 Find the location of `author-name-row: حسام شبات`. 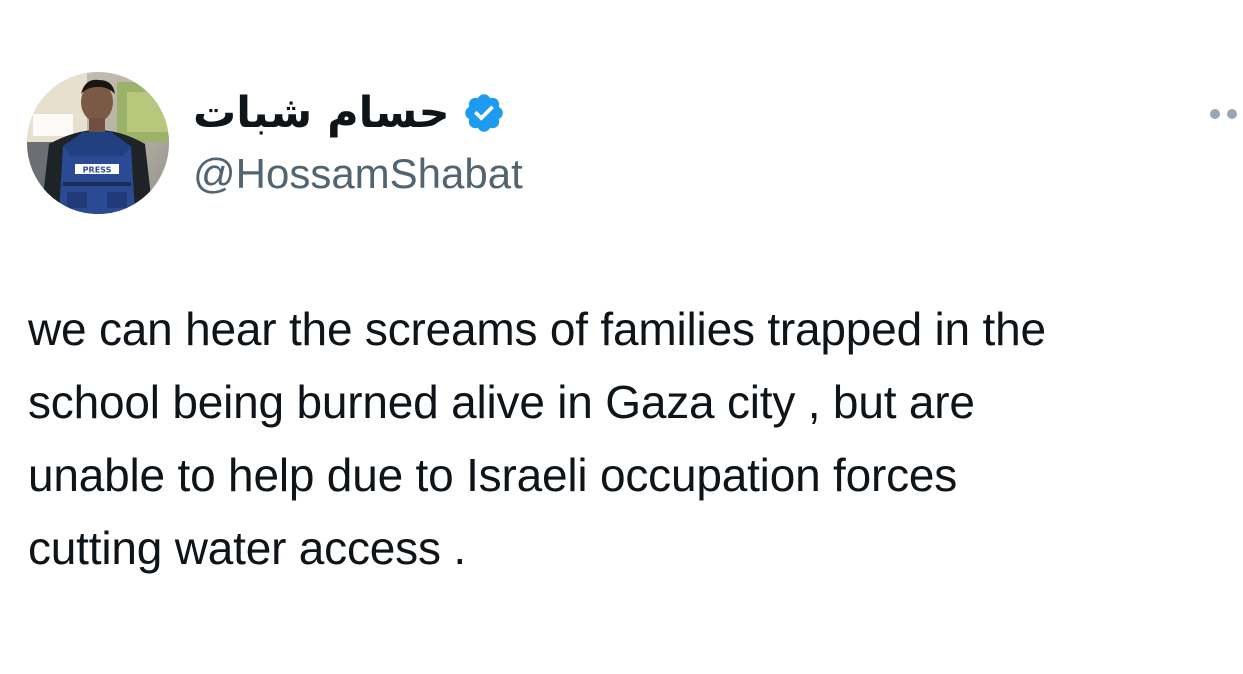

author-name-row: حسام شبات is located at coordinates (349, 113).